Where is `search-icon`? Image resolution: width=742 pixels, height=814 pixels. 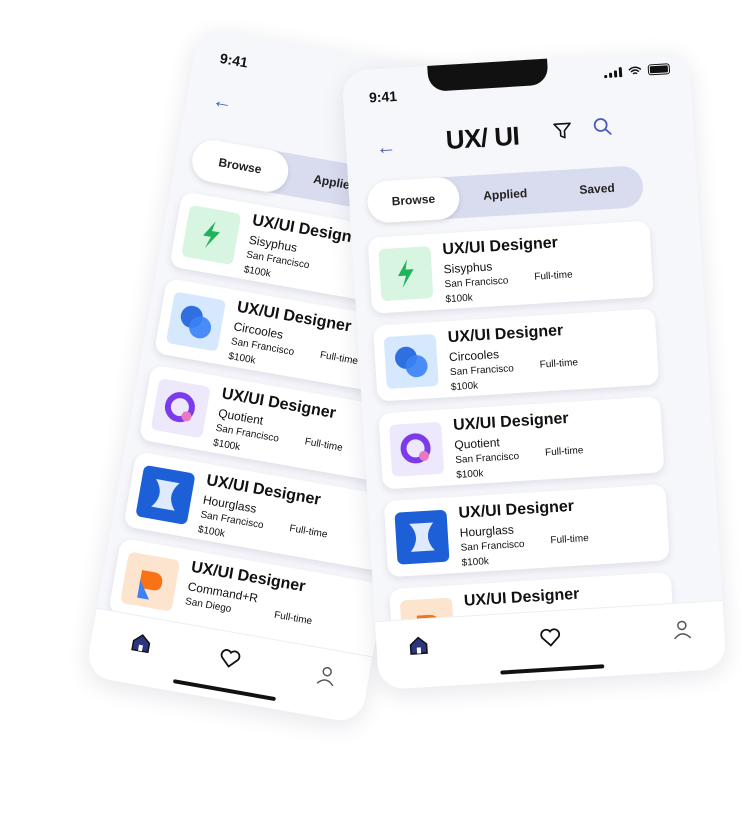
search-icon is located at coordinates (602, 126).